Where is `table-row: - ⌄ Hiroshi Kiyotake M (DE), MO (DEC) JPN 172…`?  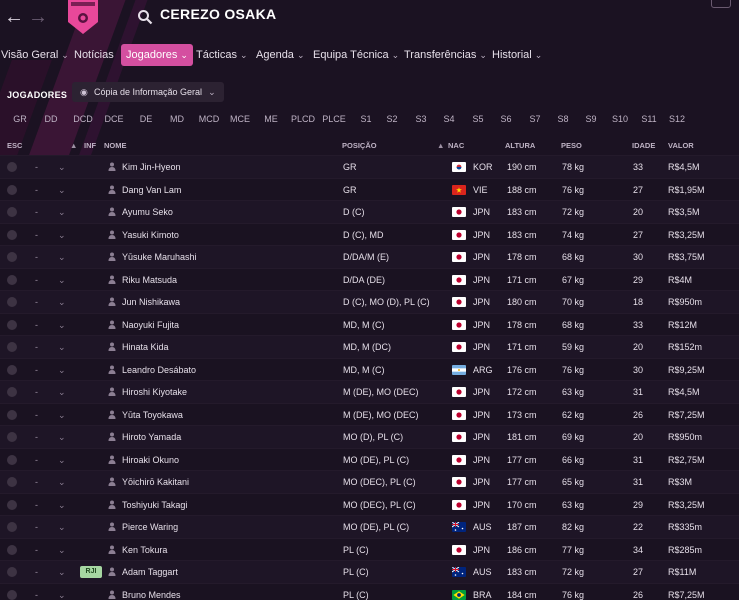
table-row: - ⌄ Hiroshi Kiyotake M (DE), MO (DEC) JPN 172… is located at coordinates (369, 391).